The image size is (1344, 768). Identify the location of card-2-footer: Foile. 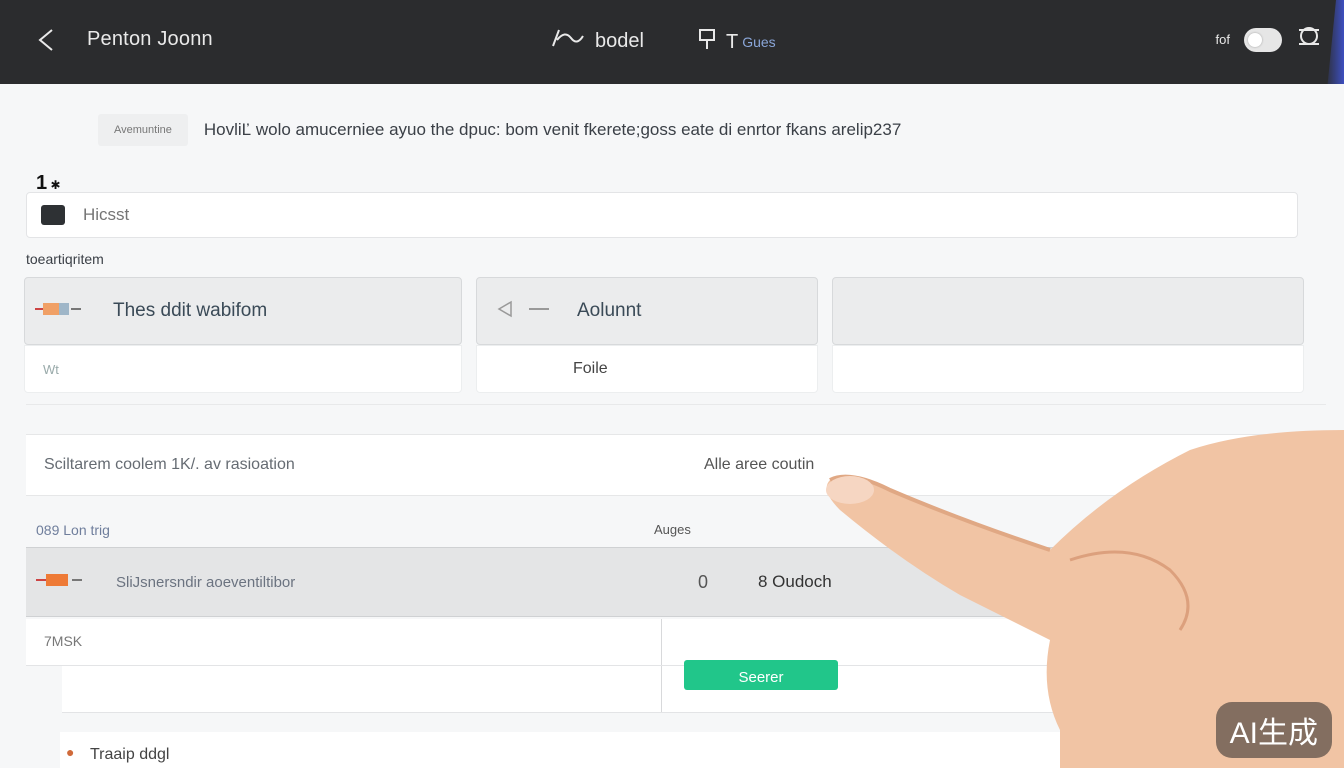
(647, 369).